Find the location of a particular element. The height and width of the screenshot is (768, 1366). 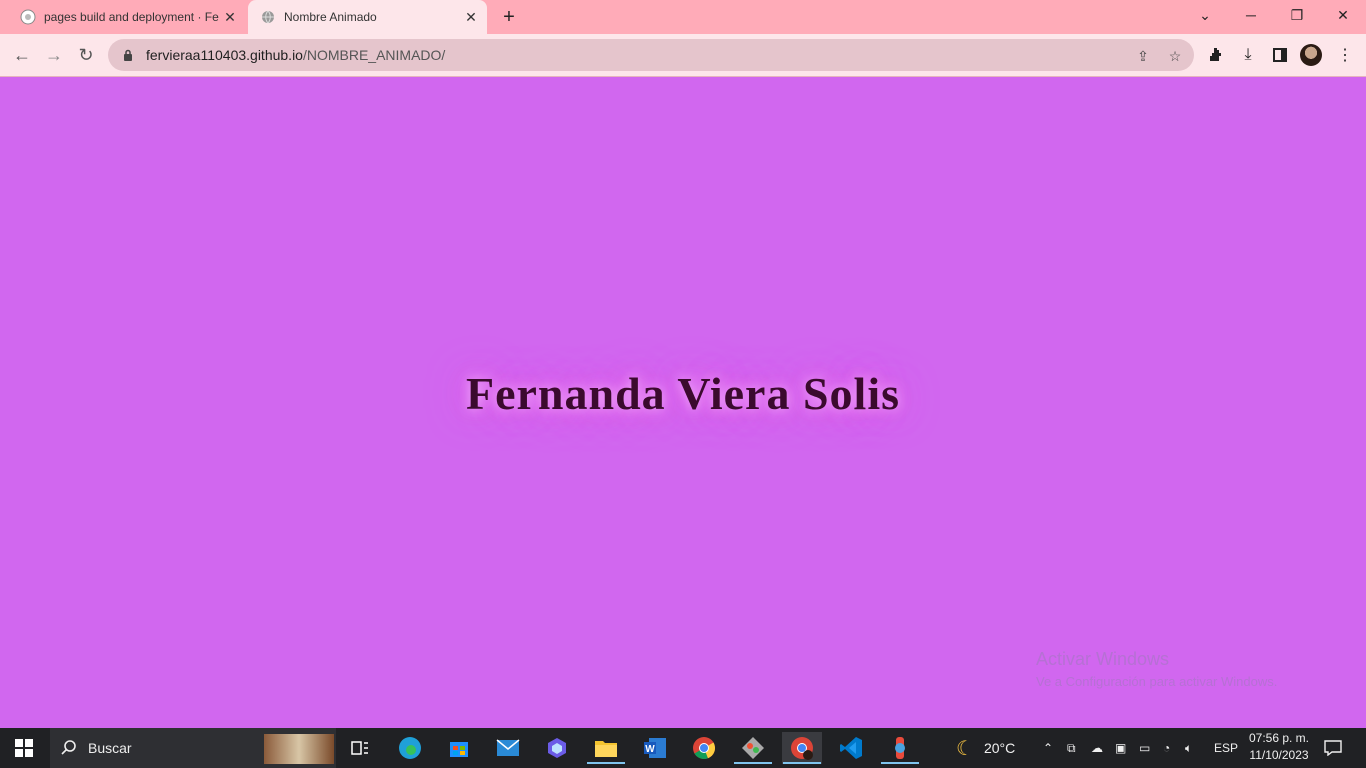

weather-widget: ☾ 20°C is located at coordinates (985, 748).